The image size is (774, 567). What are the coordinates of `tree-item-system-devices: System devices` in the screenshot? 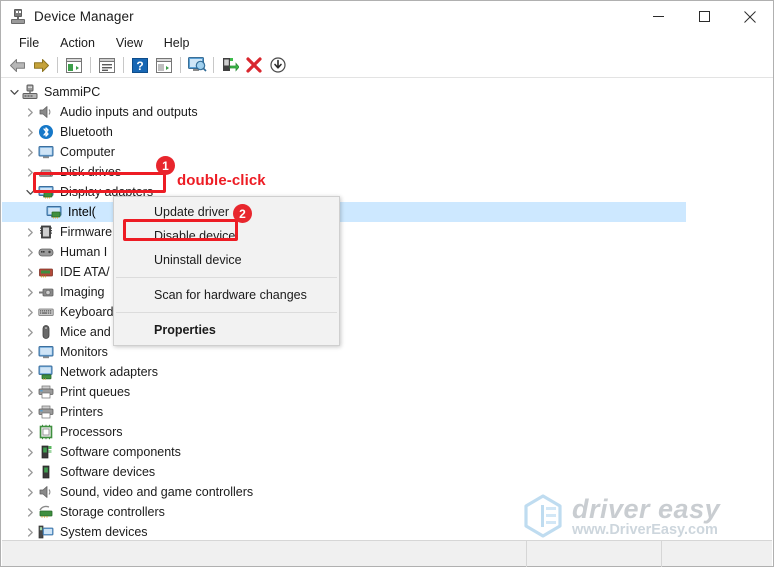 It's located at (387, 530).